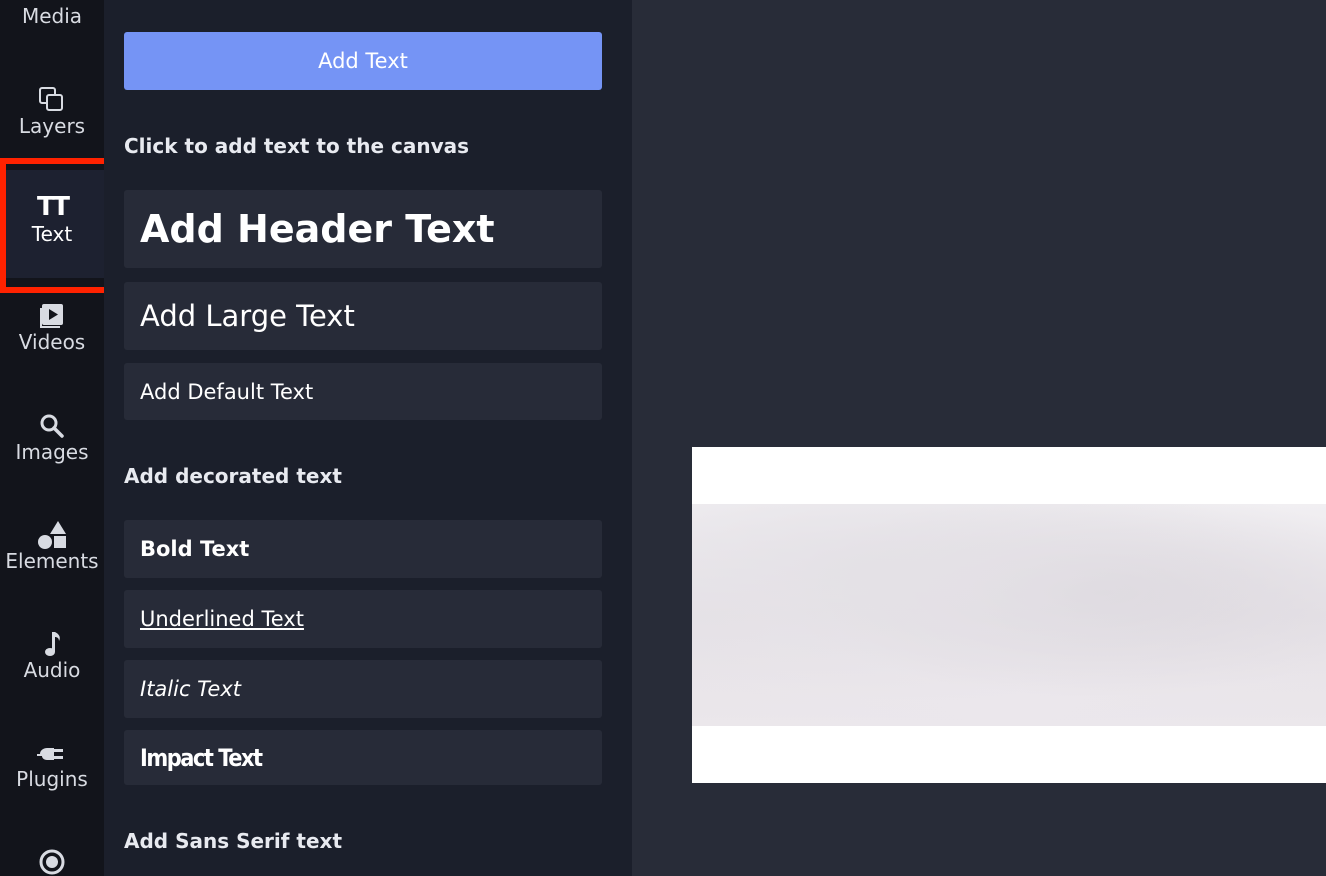  I want to click on bold-text-option: Bold Text, so click(363, 549).